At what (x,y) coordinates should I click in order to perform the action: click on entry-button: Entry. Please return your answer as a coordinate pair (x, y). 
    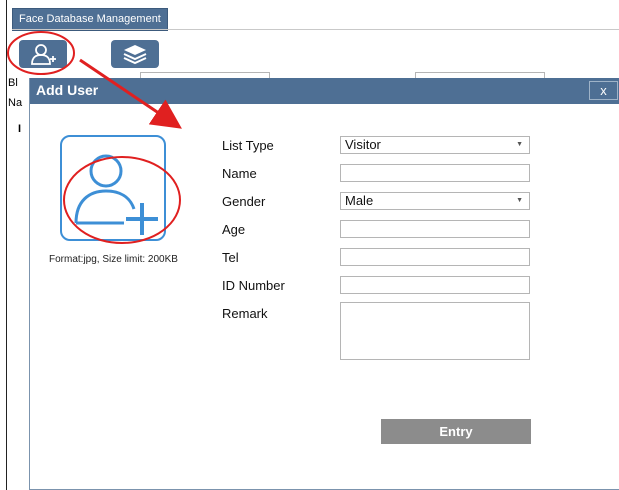
    Looking at the image, I should click on (456, 431).